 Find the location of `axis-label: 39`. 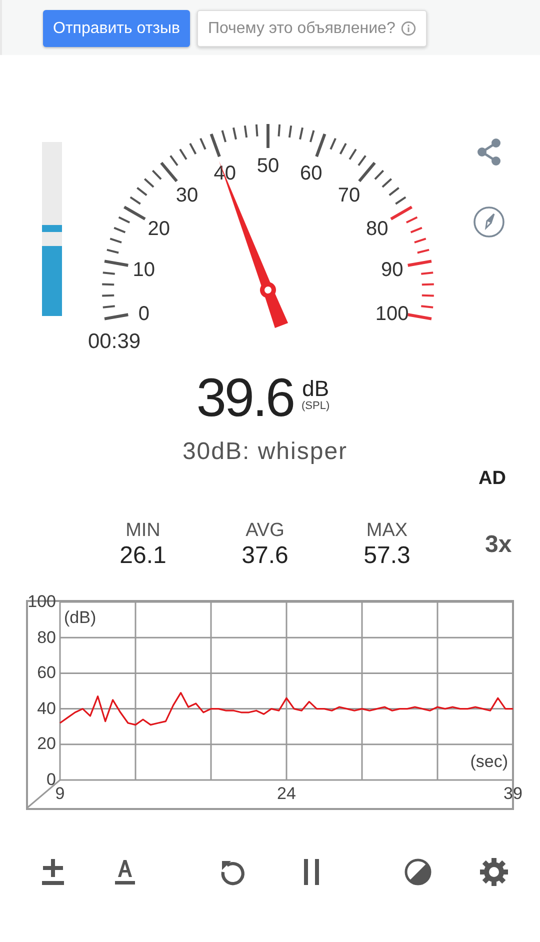

axis-label: 39 is located at coordinates (513, 794).